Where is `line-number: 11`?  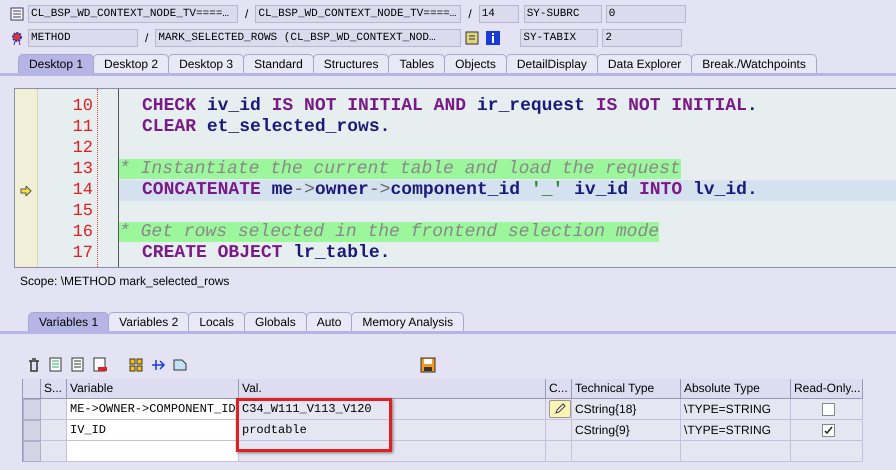
line-number: 11 is located at coordinates (82, 127).